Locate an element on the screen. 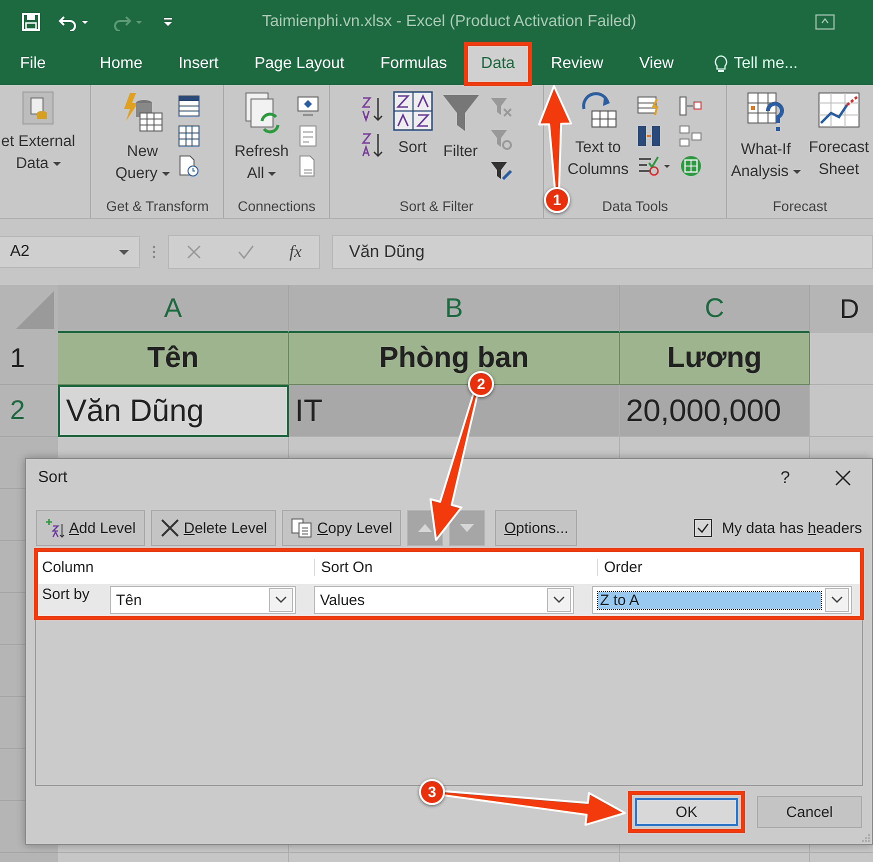 The height and width of the screenshot is (862, 873). row-header: 1 is located at coordinates (29, 359).